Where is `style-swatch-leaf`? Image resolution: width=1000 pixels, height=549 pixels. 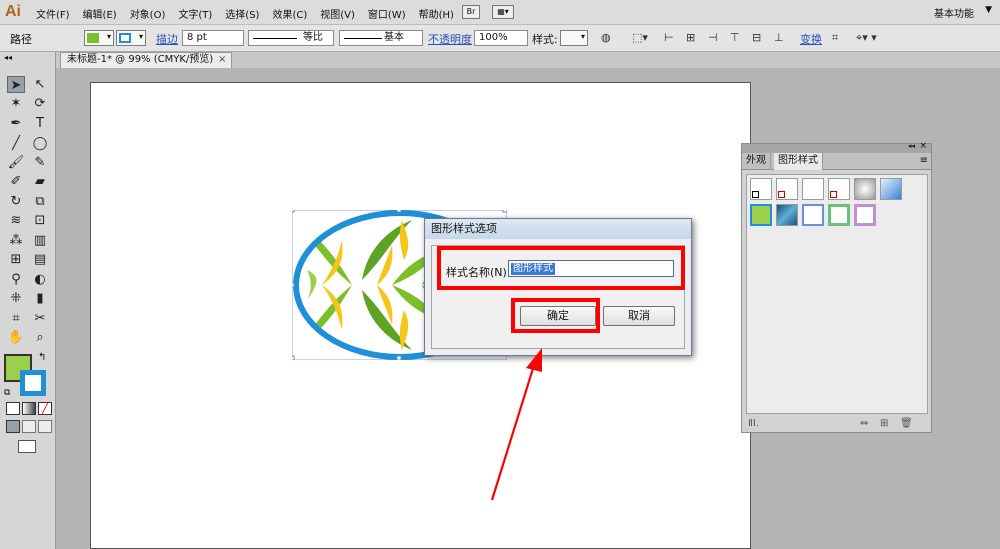 style-swatch-leaf is located at coordinates (761, 215).